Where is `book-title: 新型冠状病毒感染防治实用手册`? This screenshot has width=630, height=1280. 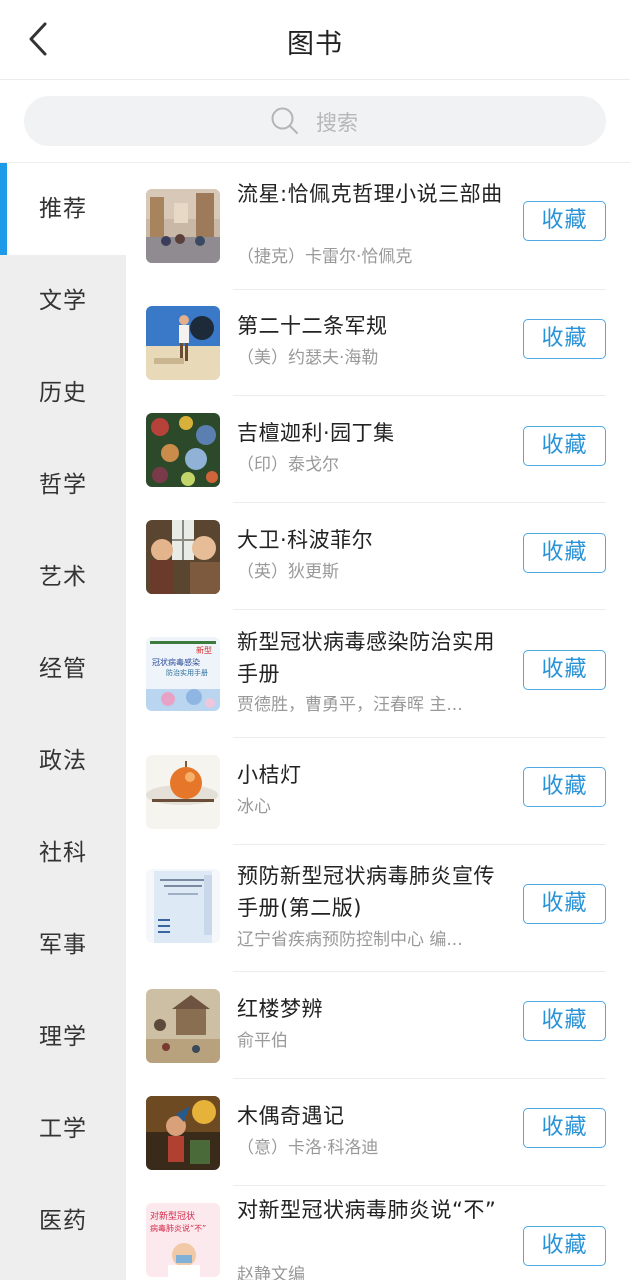 book-title: 新型冠状病毒感染防治实用手册 is located at coordinates (366, 658).